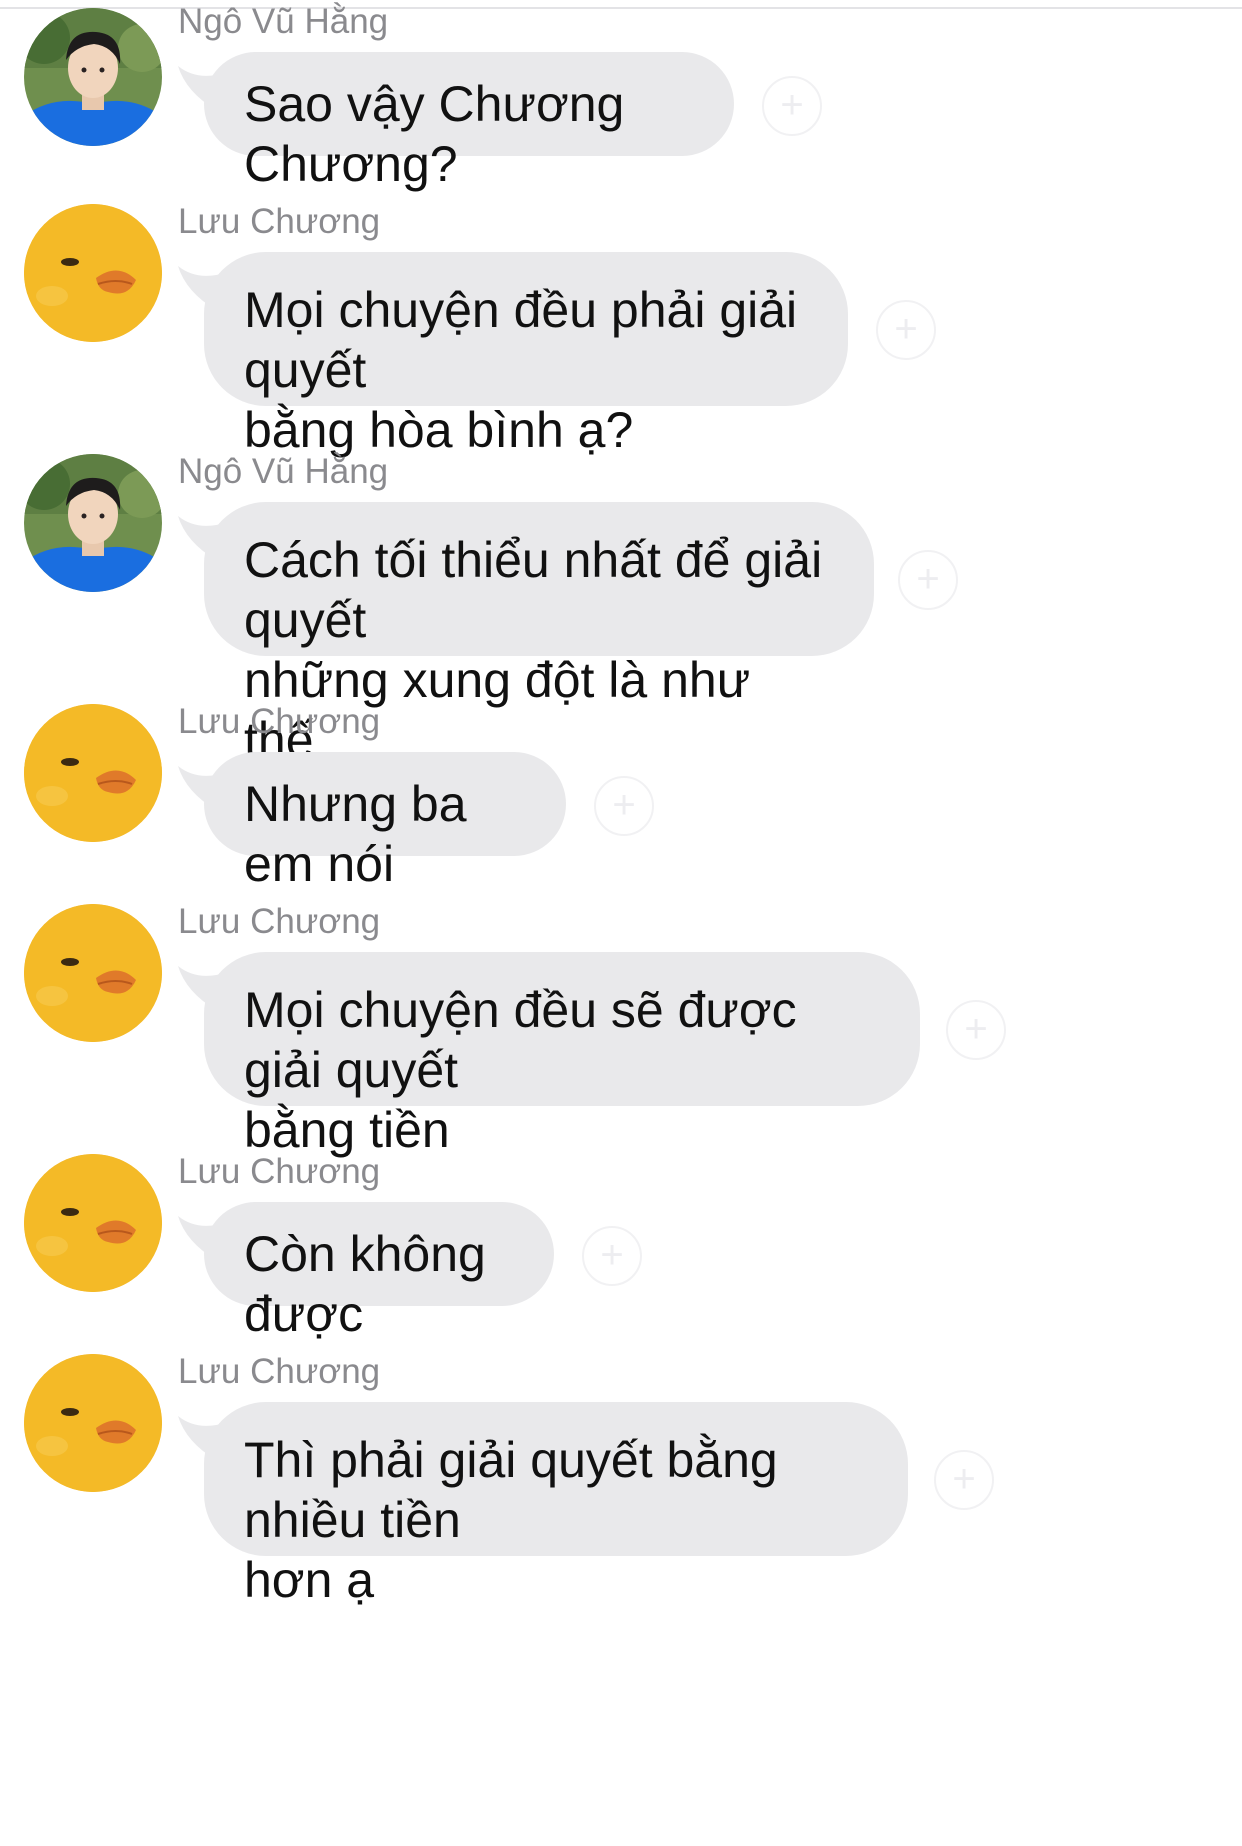  I want to click on message-bubble: Còn không được, so click(379, 1272).